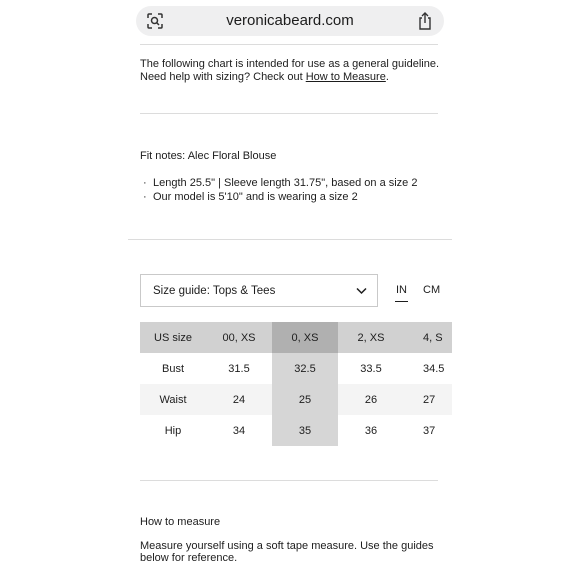 This screenshot has height=580, width=580. Describe the element at coordinates (208, 156) in the screenshot. I see `fit-notes-title: Fit notes: Alec Floral Blouse` at that location.